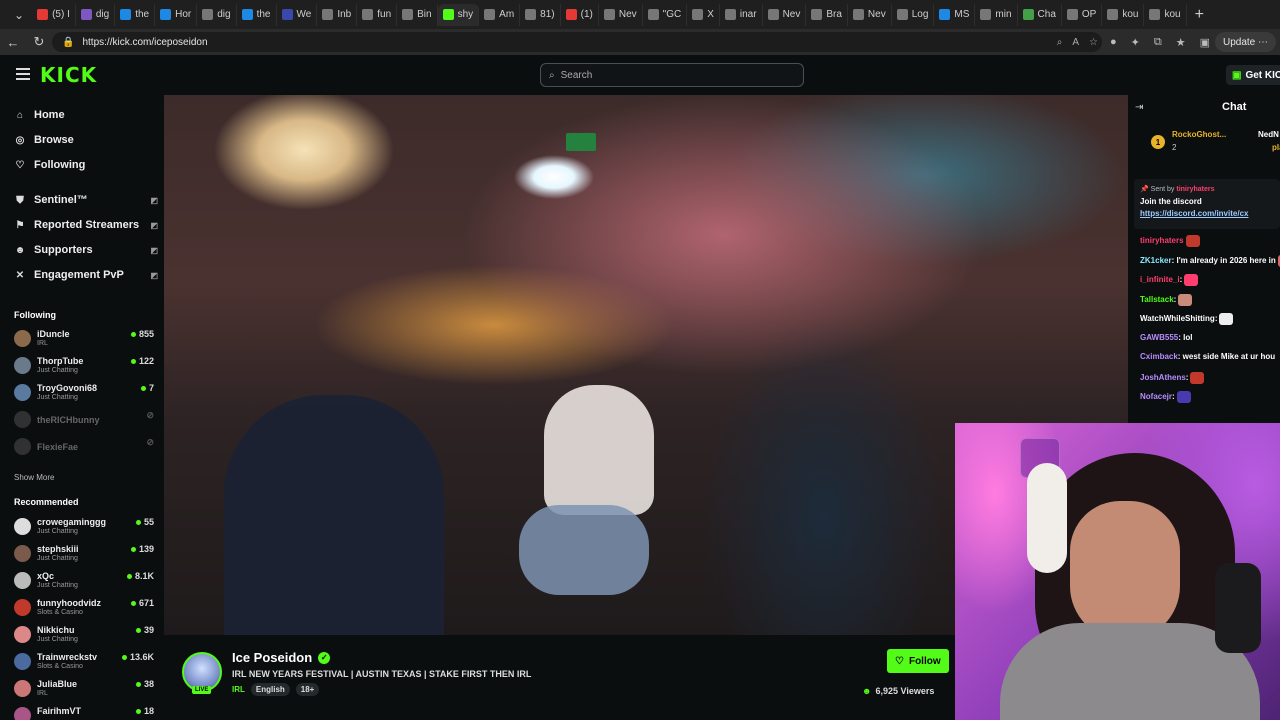 This screenshot has height=720, width=1280. Describe the element at coordinates (1082, 14) in the screenshot. I see `browser-tab: OP` at that location.